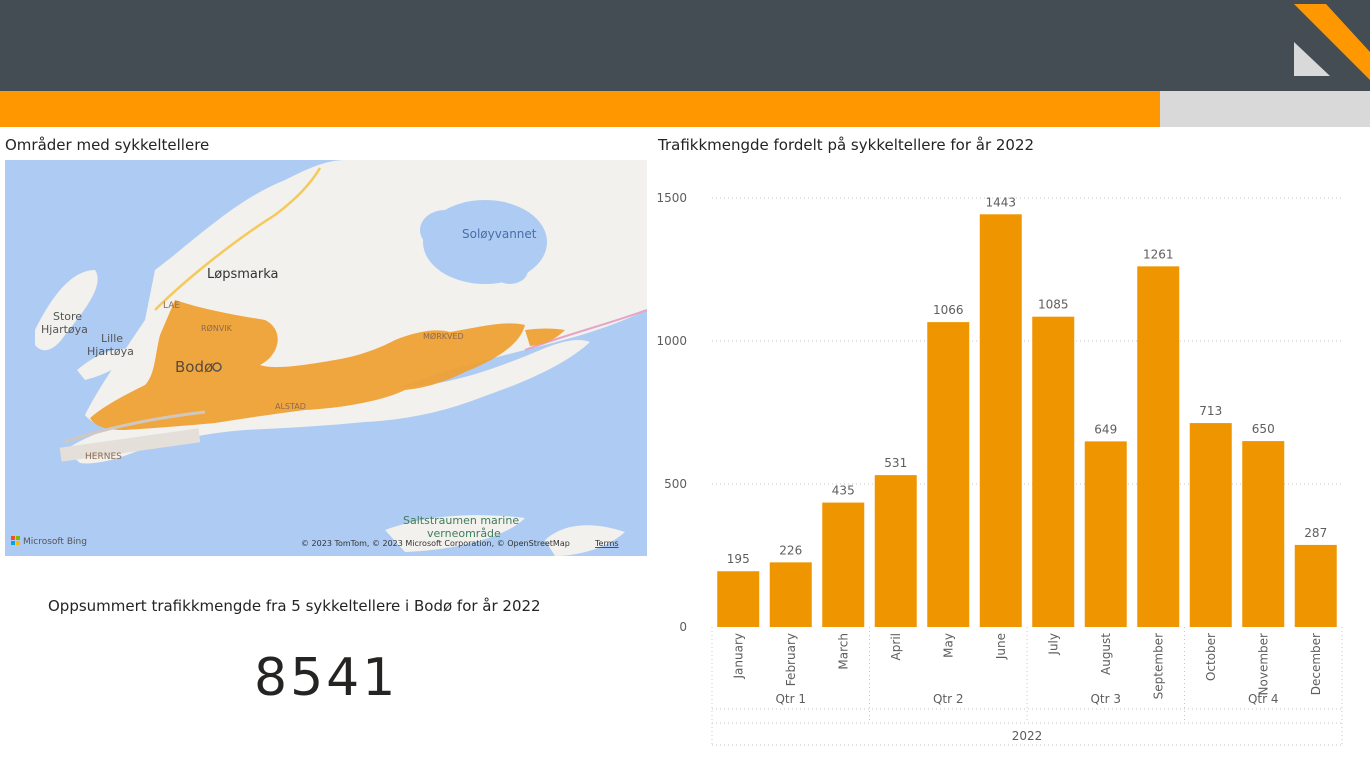 Image resolution: width=1370 pixels, height=757 pixels. I want to click on quarter-label: Qtr 2, so click(948, 699).